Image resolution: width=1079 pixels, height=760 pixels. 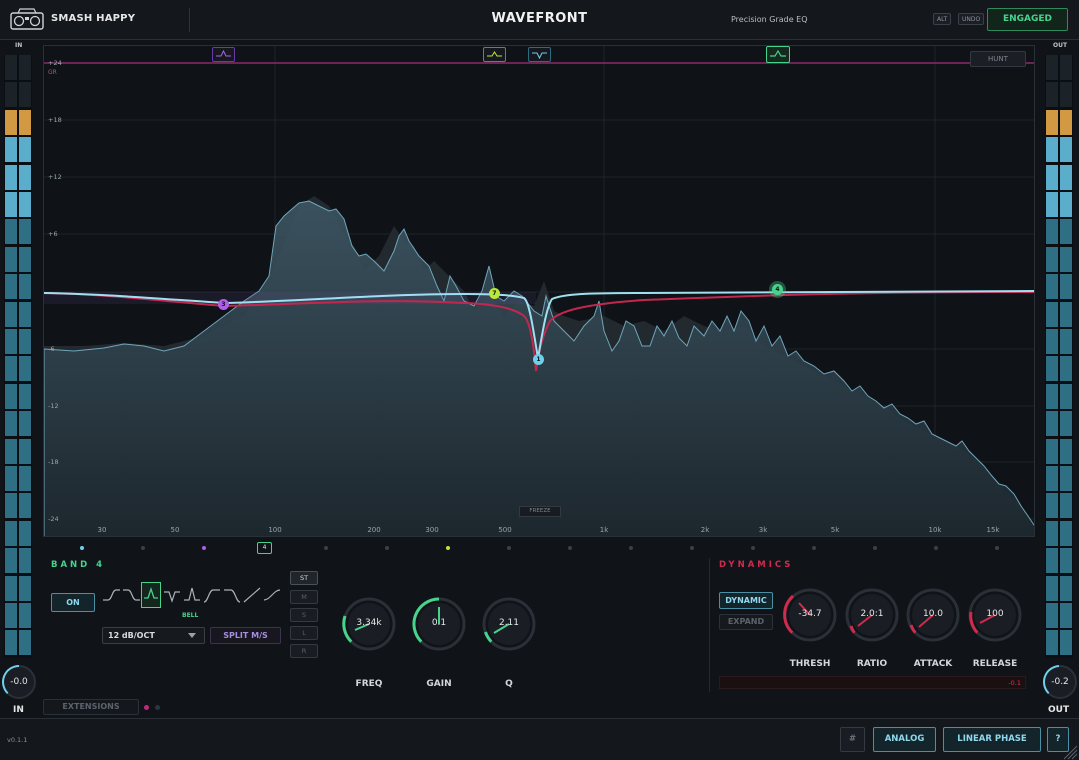 What do you see at coordinates (192, 595) in the screenshot?
I see `tilt-shape-icon` at bounding box center [192, 595].